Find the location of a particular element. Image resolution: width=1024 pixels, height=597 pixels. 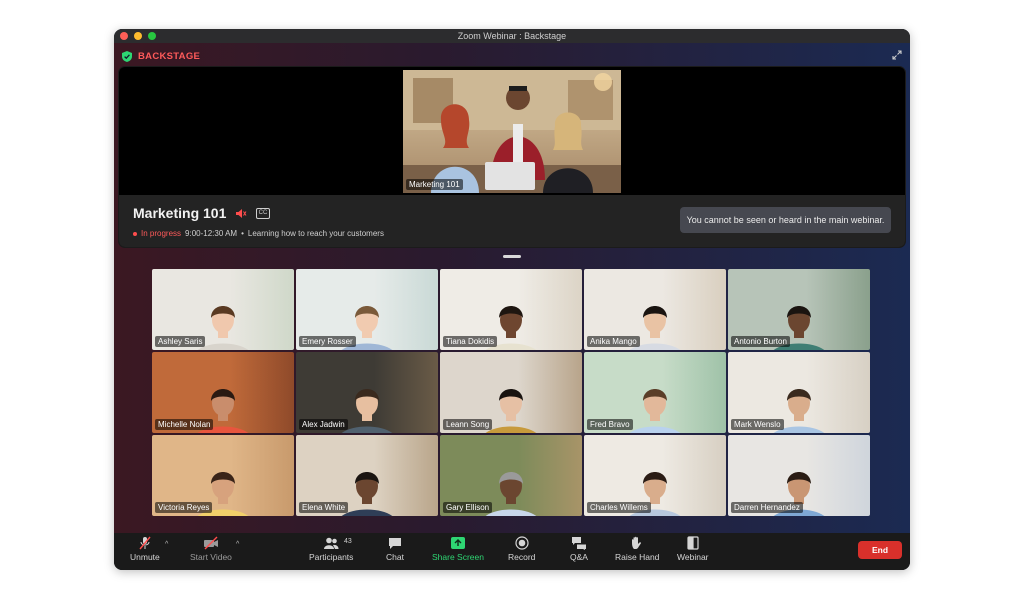

participant-tile: Mark Wenslo is located at coordinates (799, 392).